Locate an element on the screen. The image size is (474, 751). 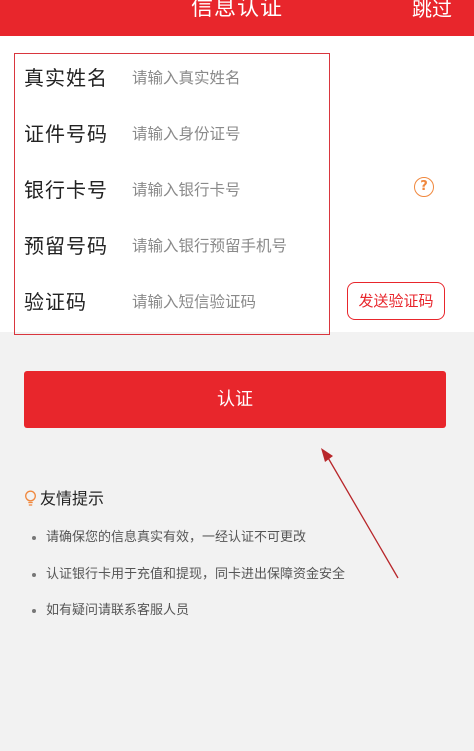
form-row-phone: 预留号码 is located at coordinates (237, 246).